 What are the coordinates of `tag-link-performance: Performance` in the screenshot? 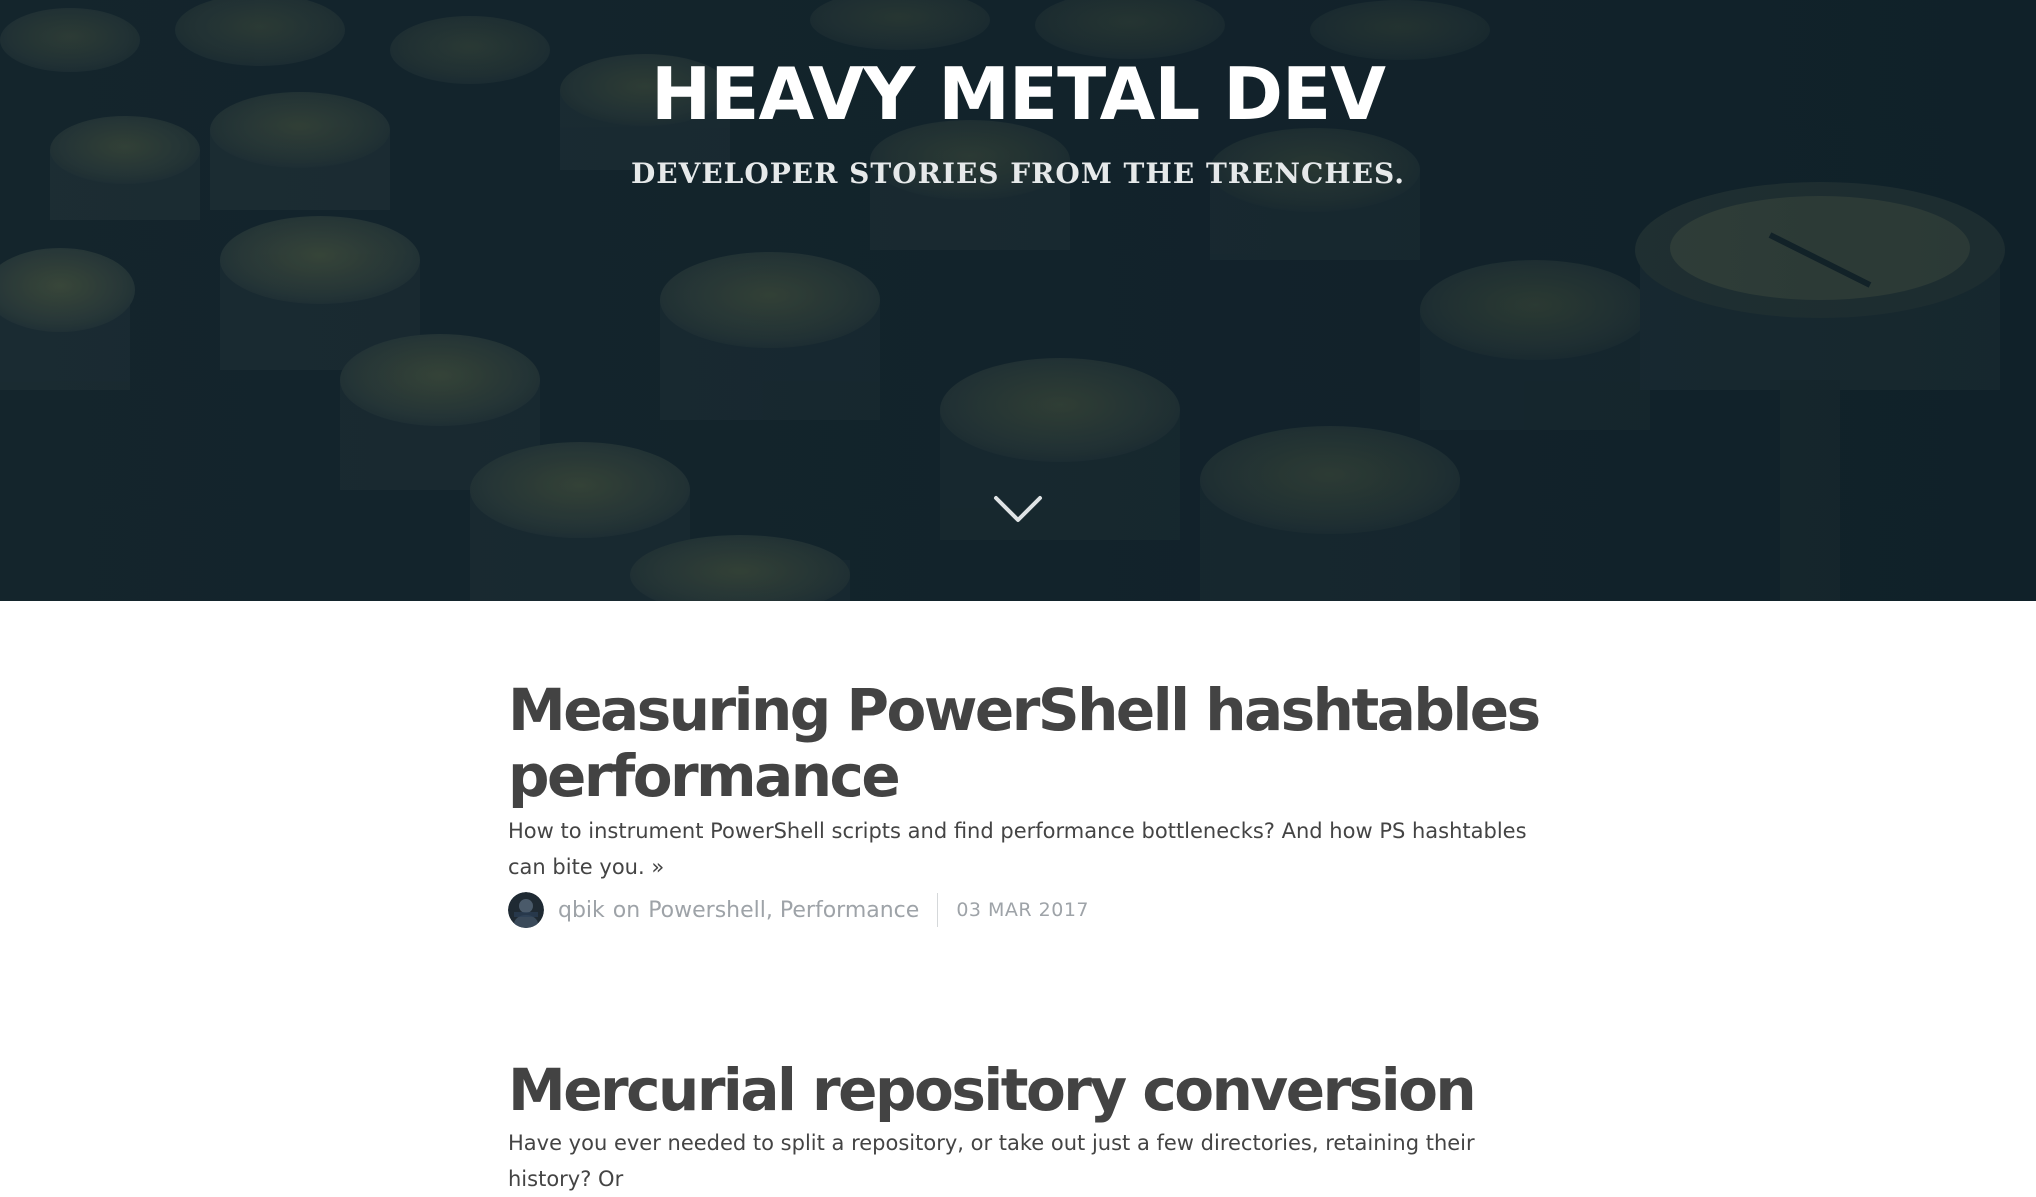 It's located at (849, 910).